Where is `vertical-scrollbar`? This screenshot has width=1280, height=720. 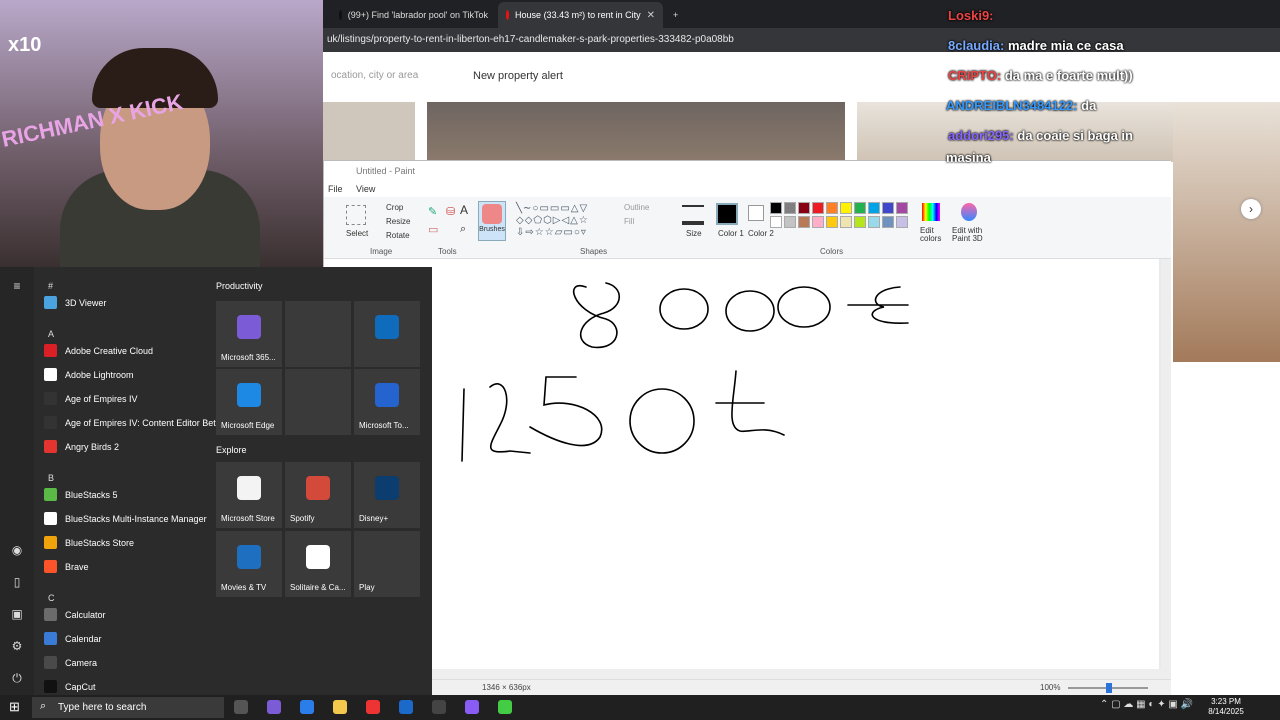 vertical-scrollbar is located at coordinates (1166, 469).